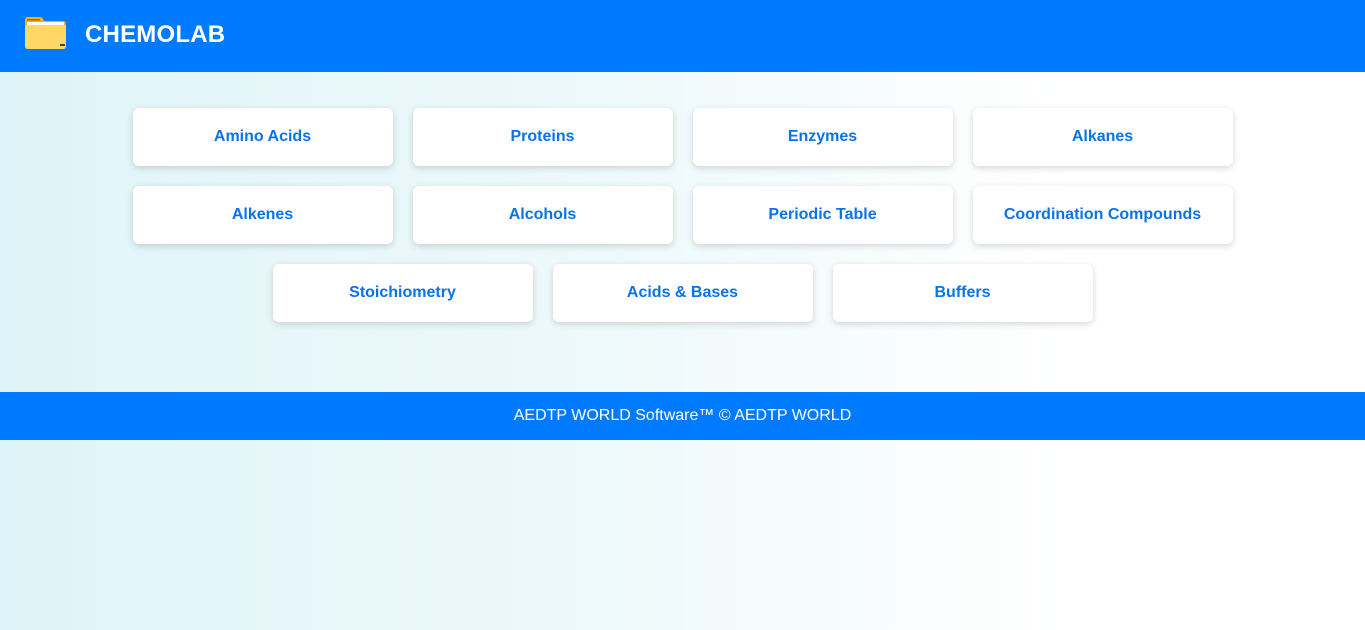 Image resolution: width=1365 pixels, height=630 pixels. What do you see at coordinates (682, 36) in the screenshot?
I see `app-header: CHEMOLAB` at bounding box center [682, 36].